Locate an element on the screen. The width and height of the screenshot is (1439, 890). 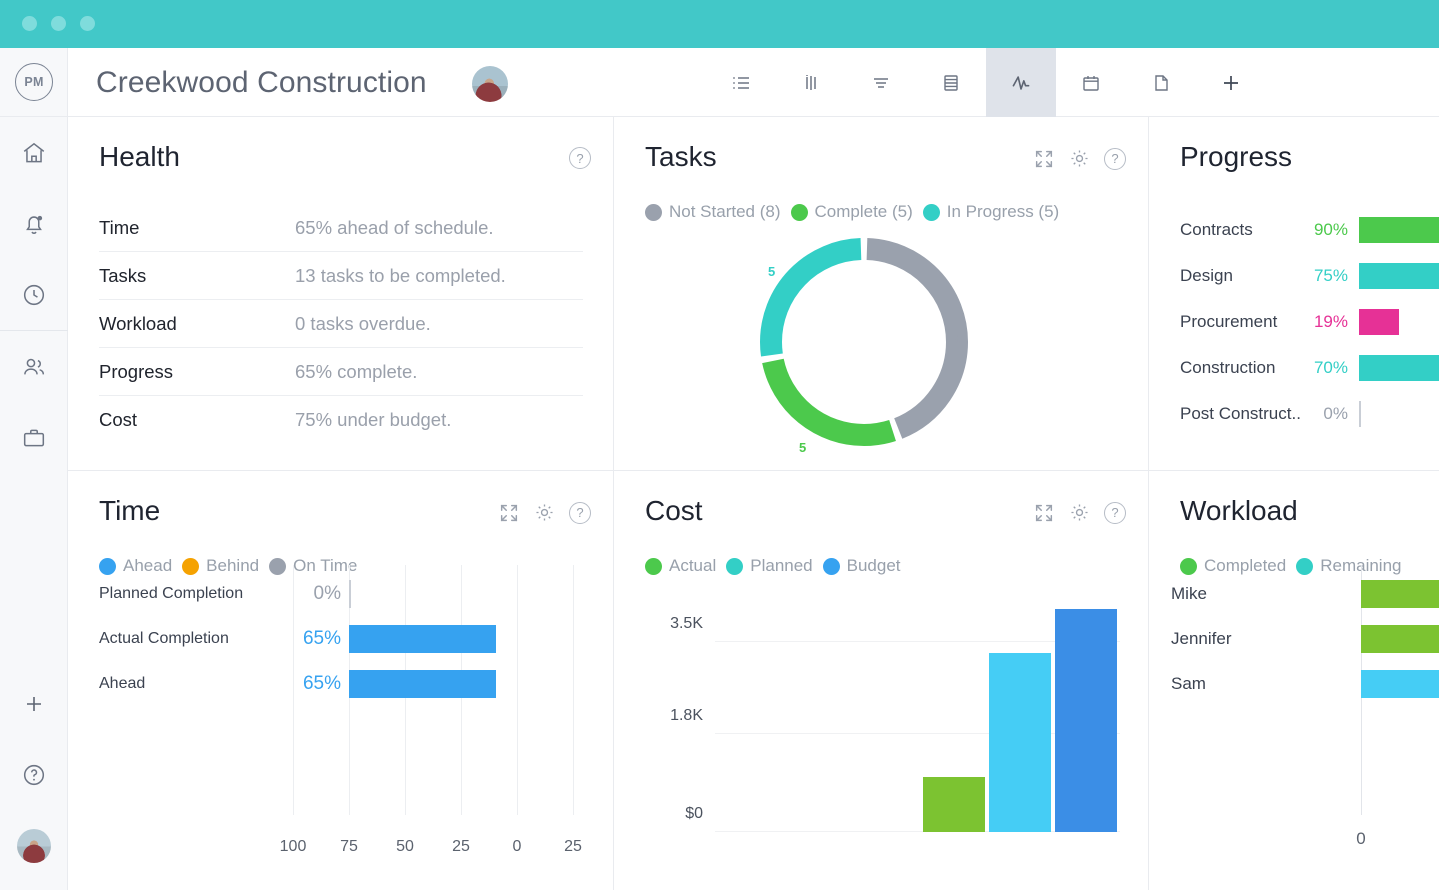
sidebar-item-portfolio is located at coordinates (34, 437).